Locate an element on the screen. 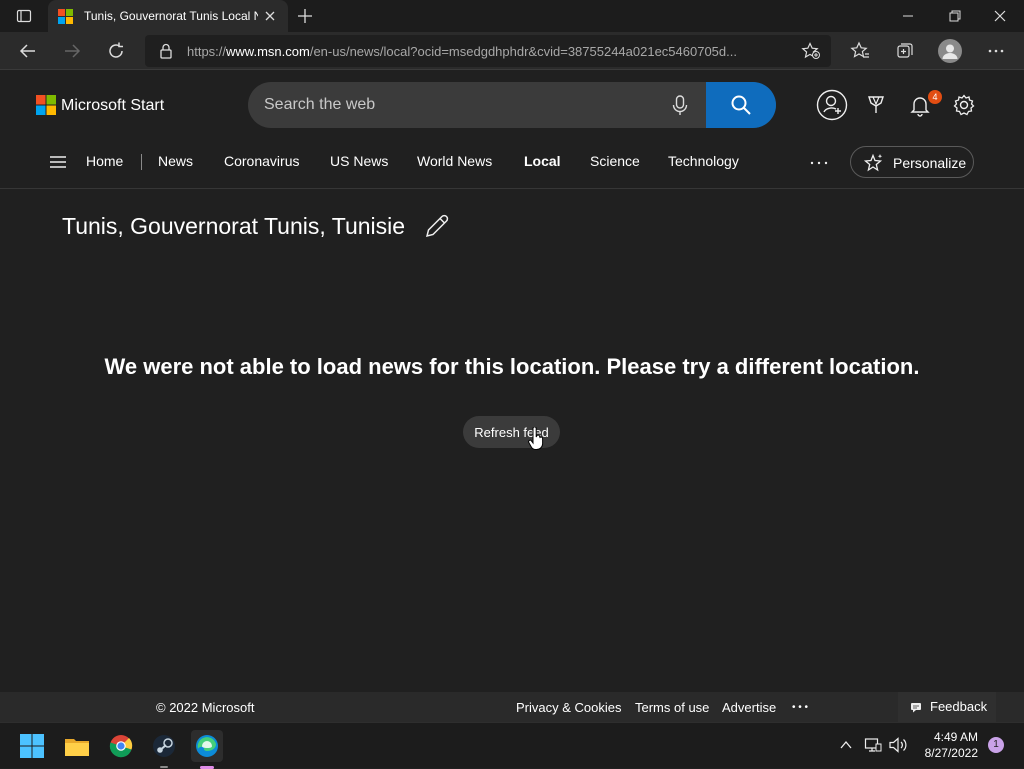 The width and height of the screenshot is (1024, 769). profile-avatar is located at coordinates (950, 51).